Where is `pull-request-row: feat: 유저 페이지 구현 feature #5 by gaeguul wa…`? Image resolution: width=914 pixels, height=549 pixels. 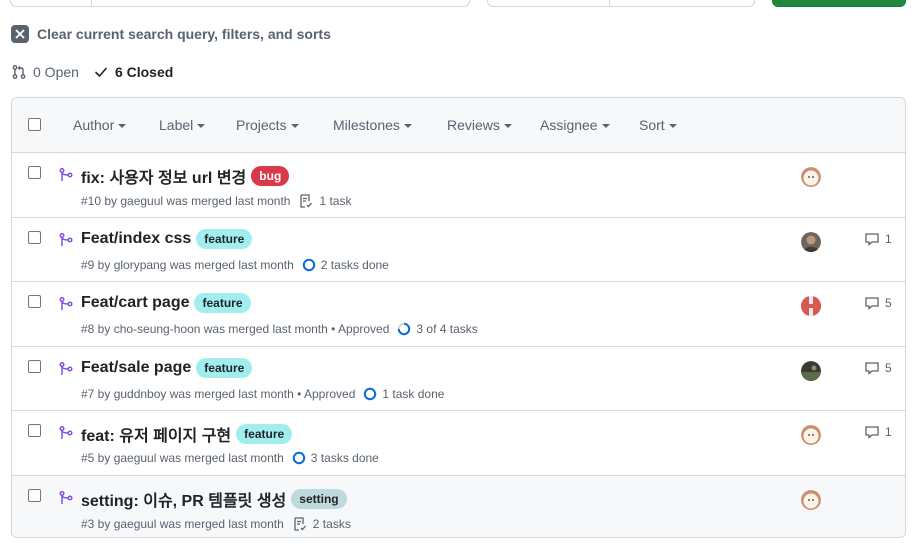 pull-request-row: feat: 유저 페이지 구현 feature #5 by gaeguul wa… is located at coordinates (458, 443).